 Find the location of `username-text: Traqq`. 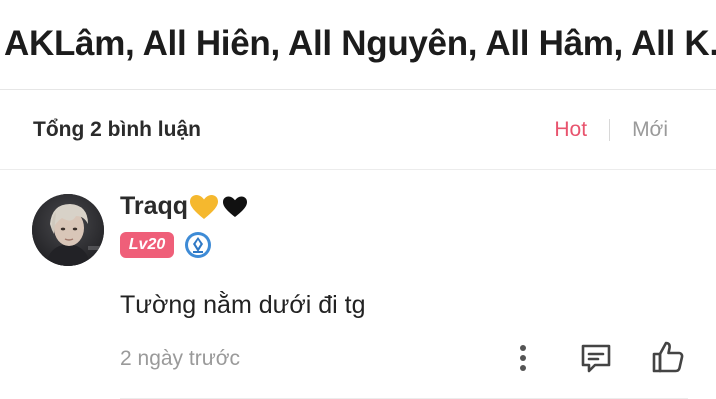

username-text: Traqq is located at coordinates (154, 206).